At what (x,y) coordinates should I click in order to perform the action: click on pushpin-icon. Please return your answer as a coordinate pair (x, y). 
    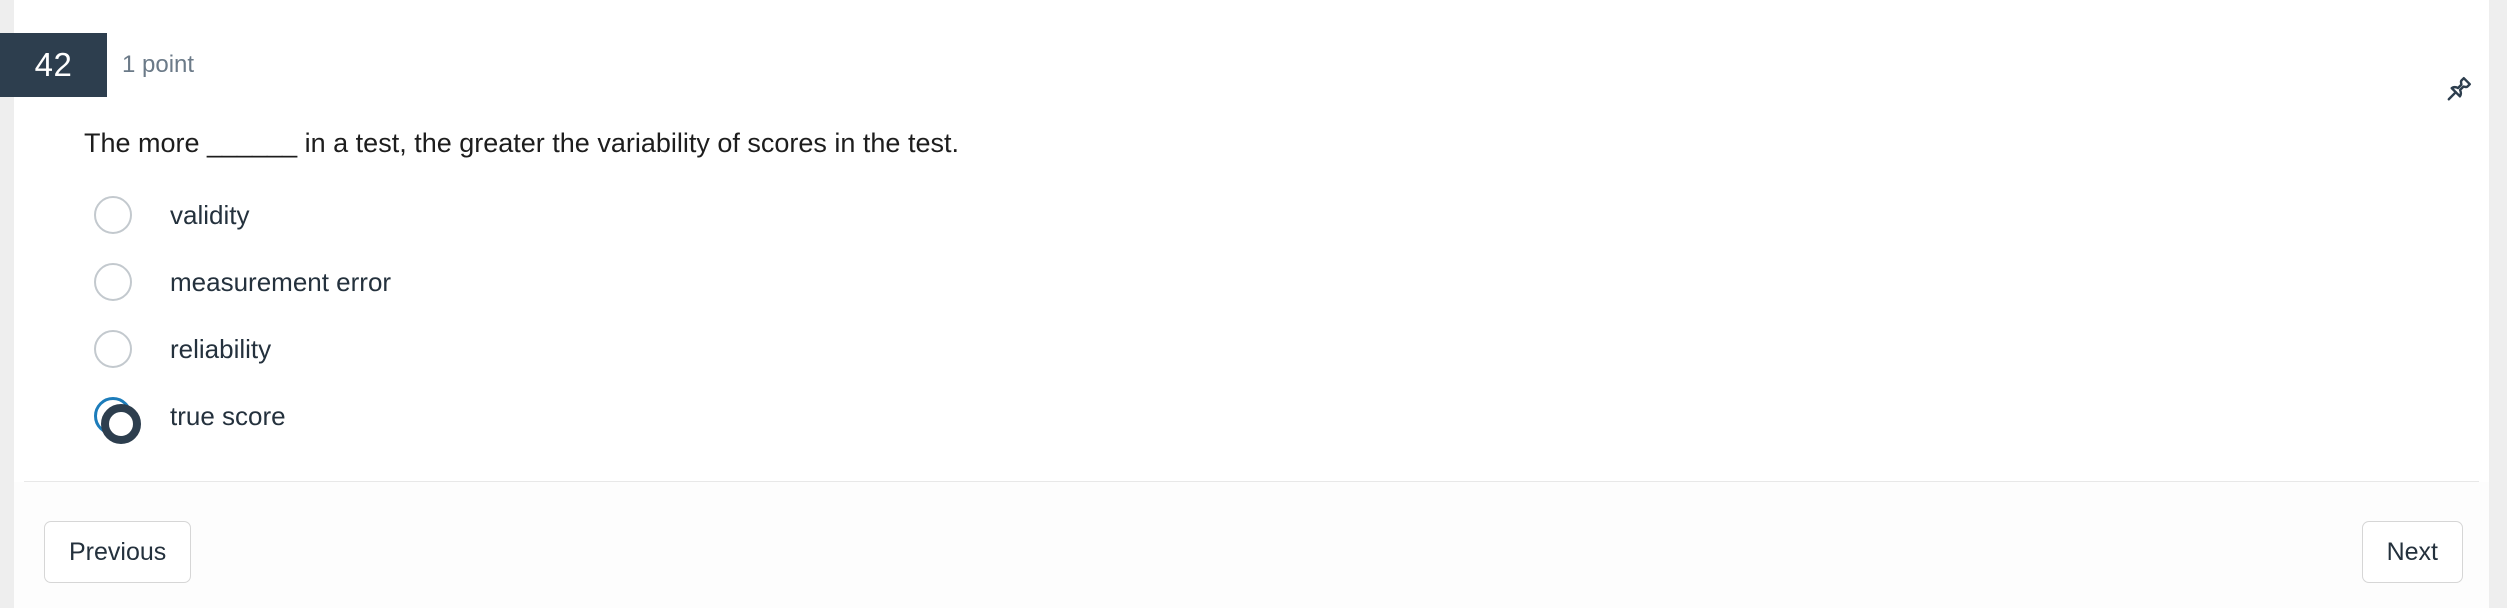
    Looking at the image, I should click on (2458, 90).